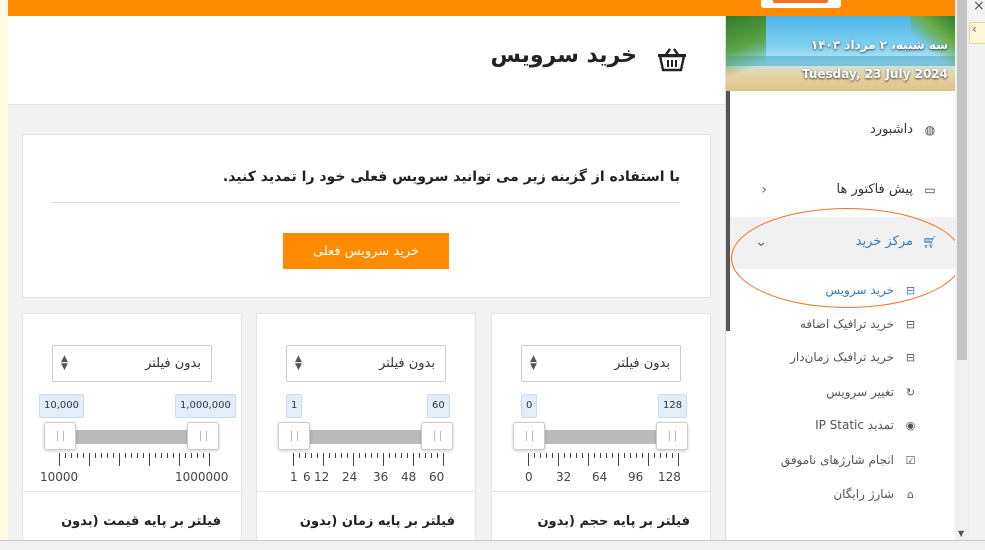 This screenshot has width=985, height=550. I want to click on page-scrollbar: ▼, so click(962, 270).